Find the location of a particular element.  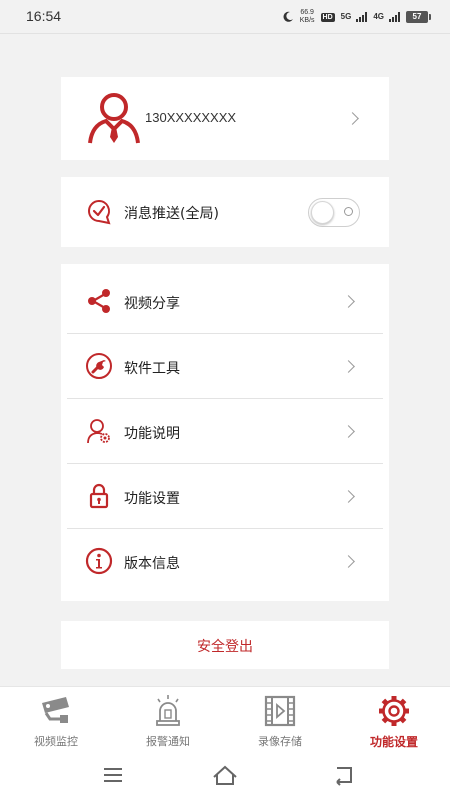

tab-alarm-notice: 报警通知 is located at coordinates (168, 720).